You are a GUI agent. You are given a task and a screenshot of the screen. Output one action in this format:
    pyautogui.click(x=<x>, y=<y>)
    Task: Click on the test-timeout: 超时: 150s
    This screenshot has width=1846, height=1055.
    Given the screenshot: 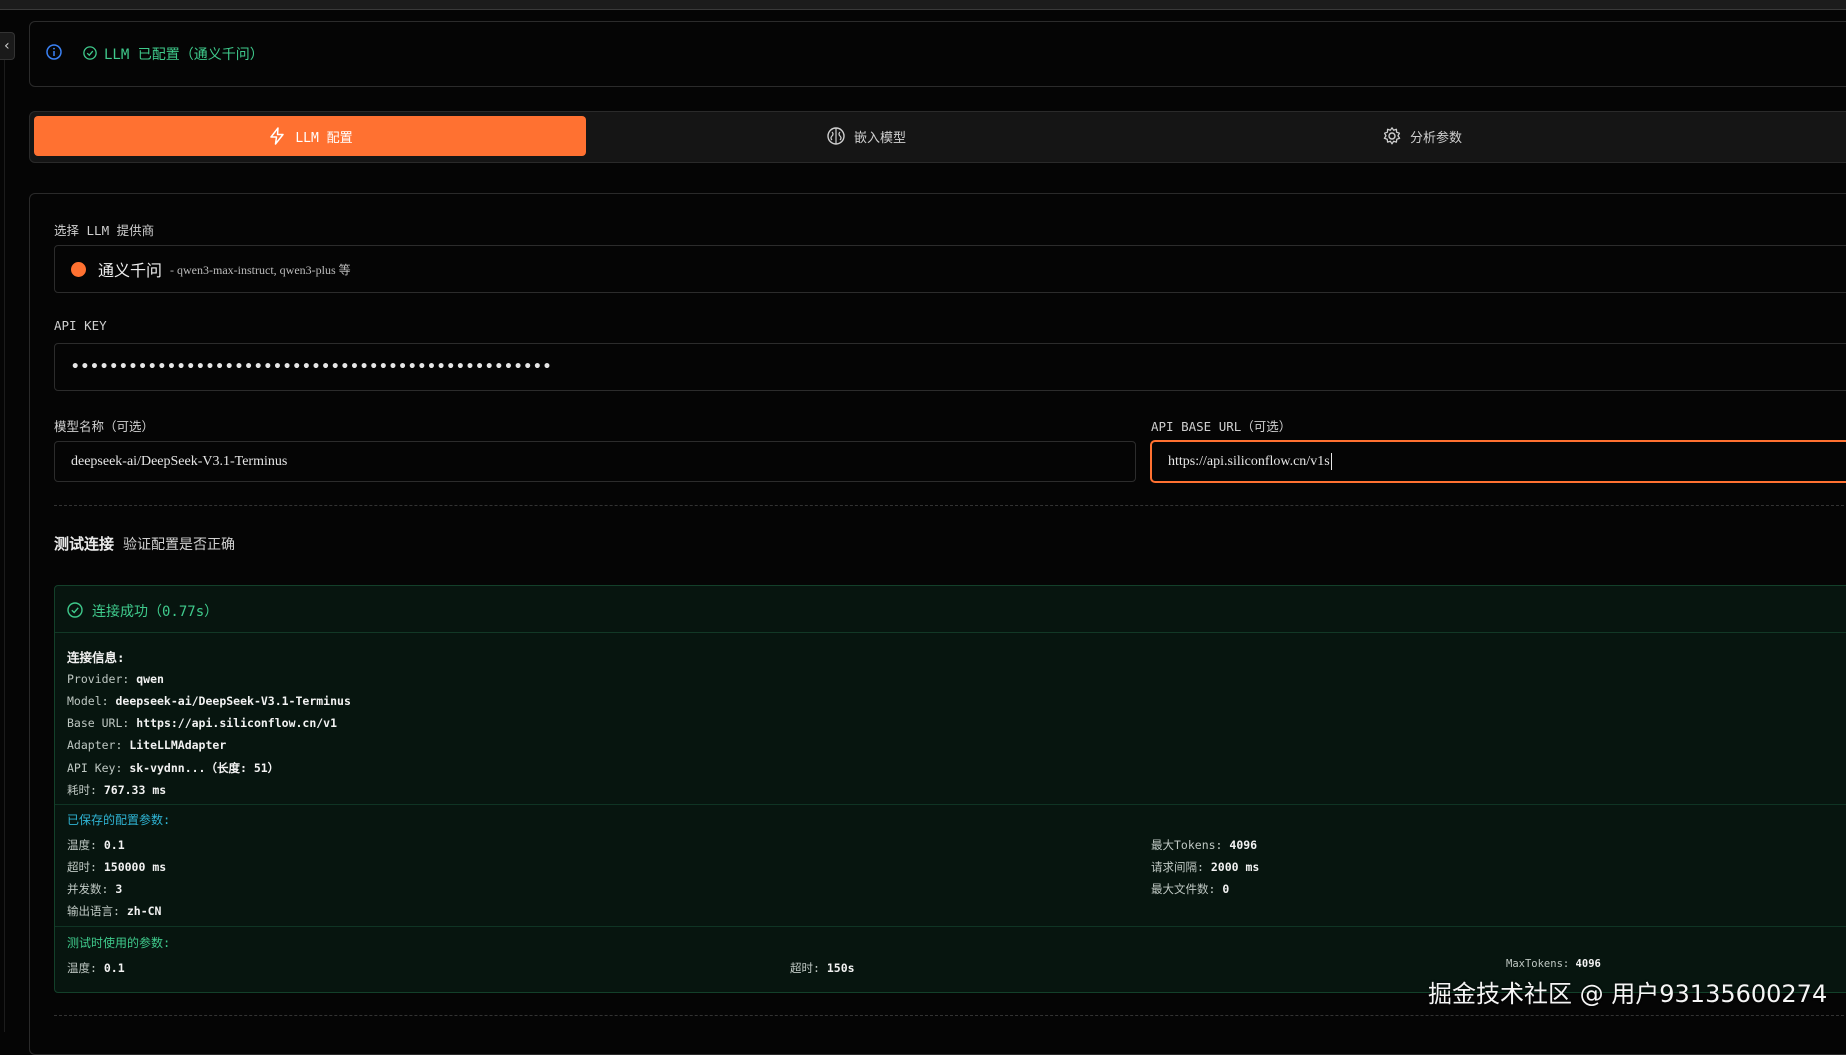 What is the action you would take?
    pyautogui.click(x=822, y=968)
    